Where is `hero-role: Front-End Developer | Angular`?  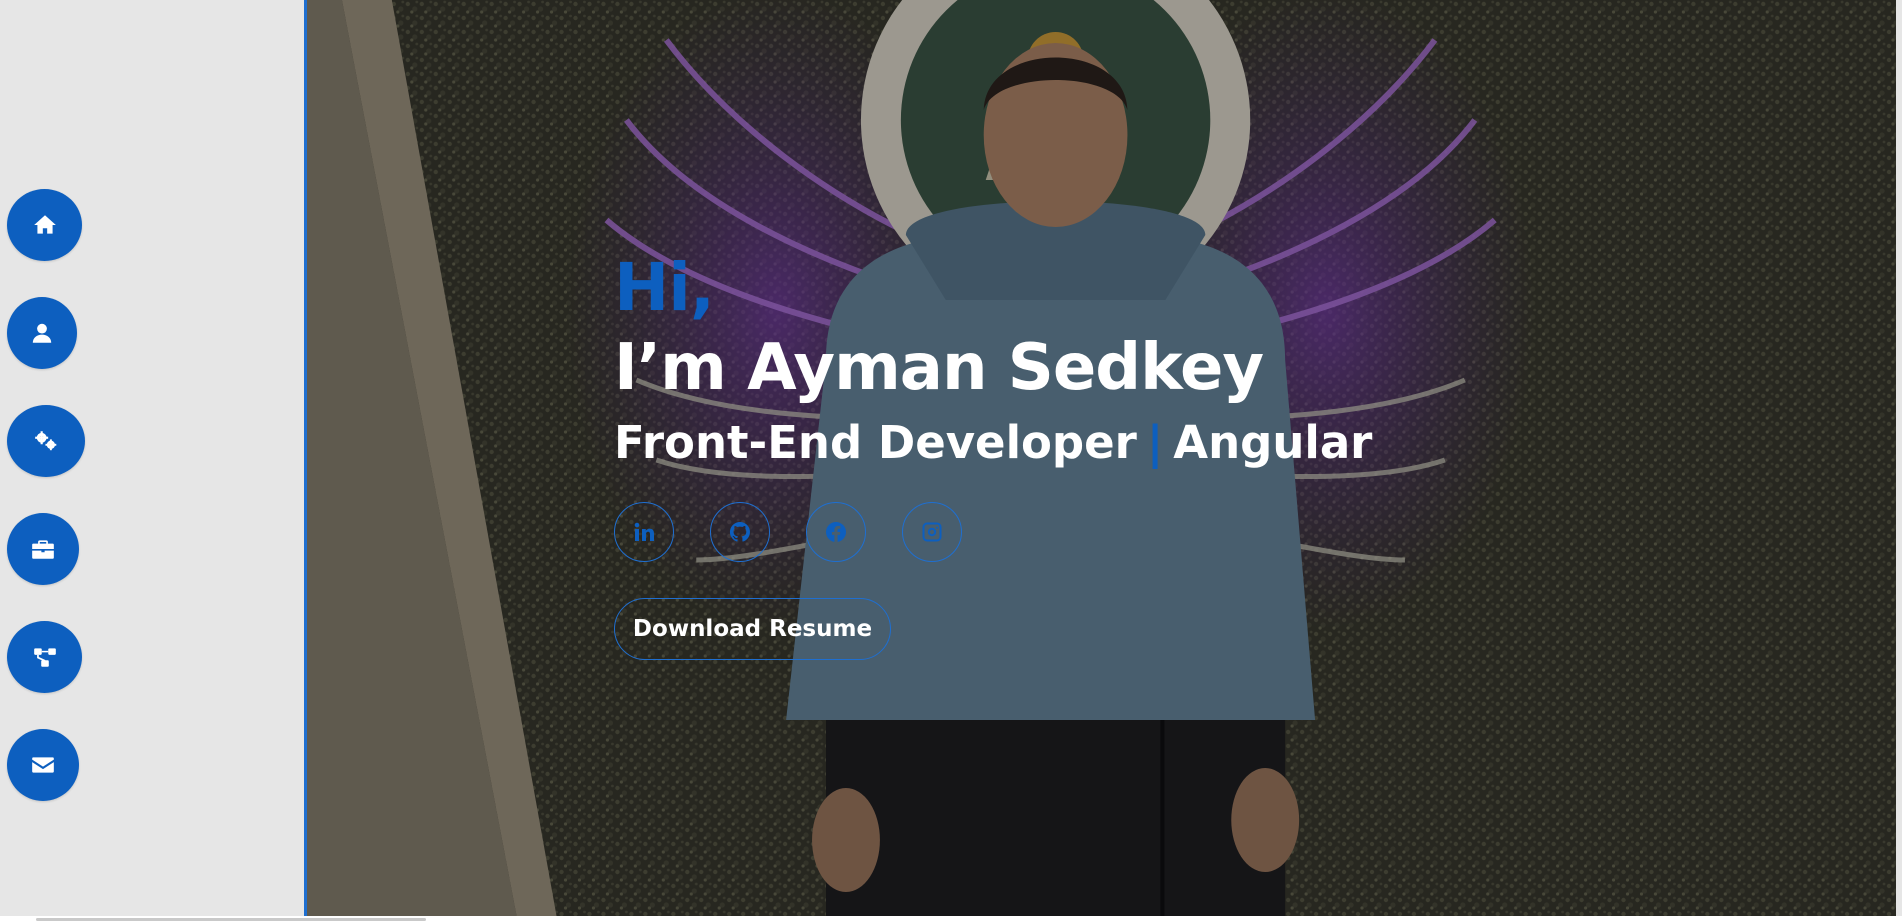
hero-role: Front-End Developer | Angular is located at coordinates (993, 443).